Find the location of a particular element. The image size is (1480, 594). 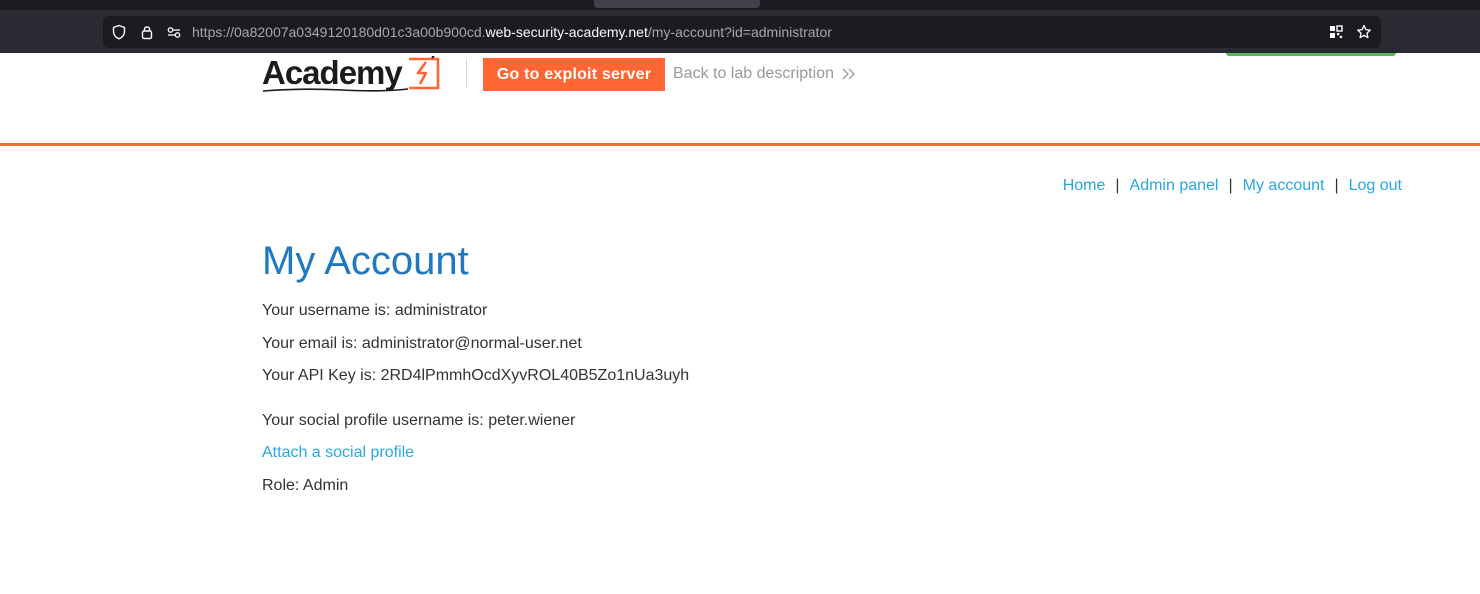

lightning-icon is located at coordinates (424, 73).